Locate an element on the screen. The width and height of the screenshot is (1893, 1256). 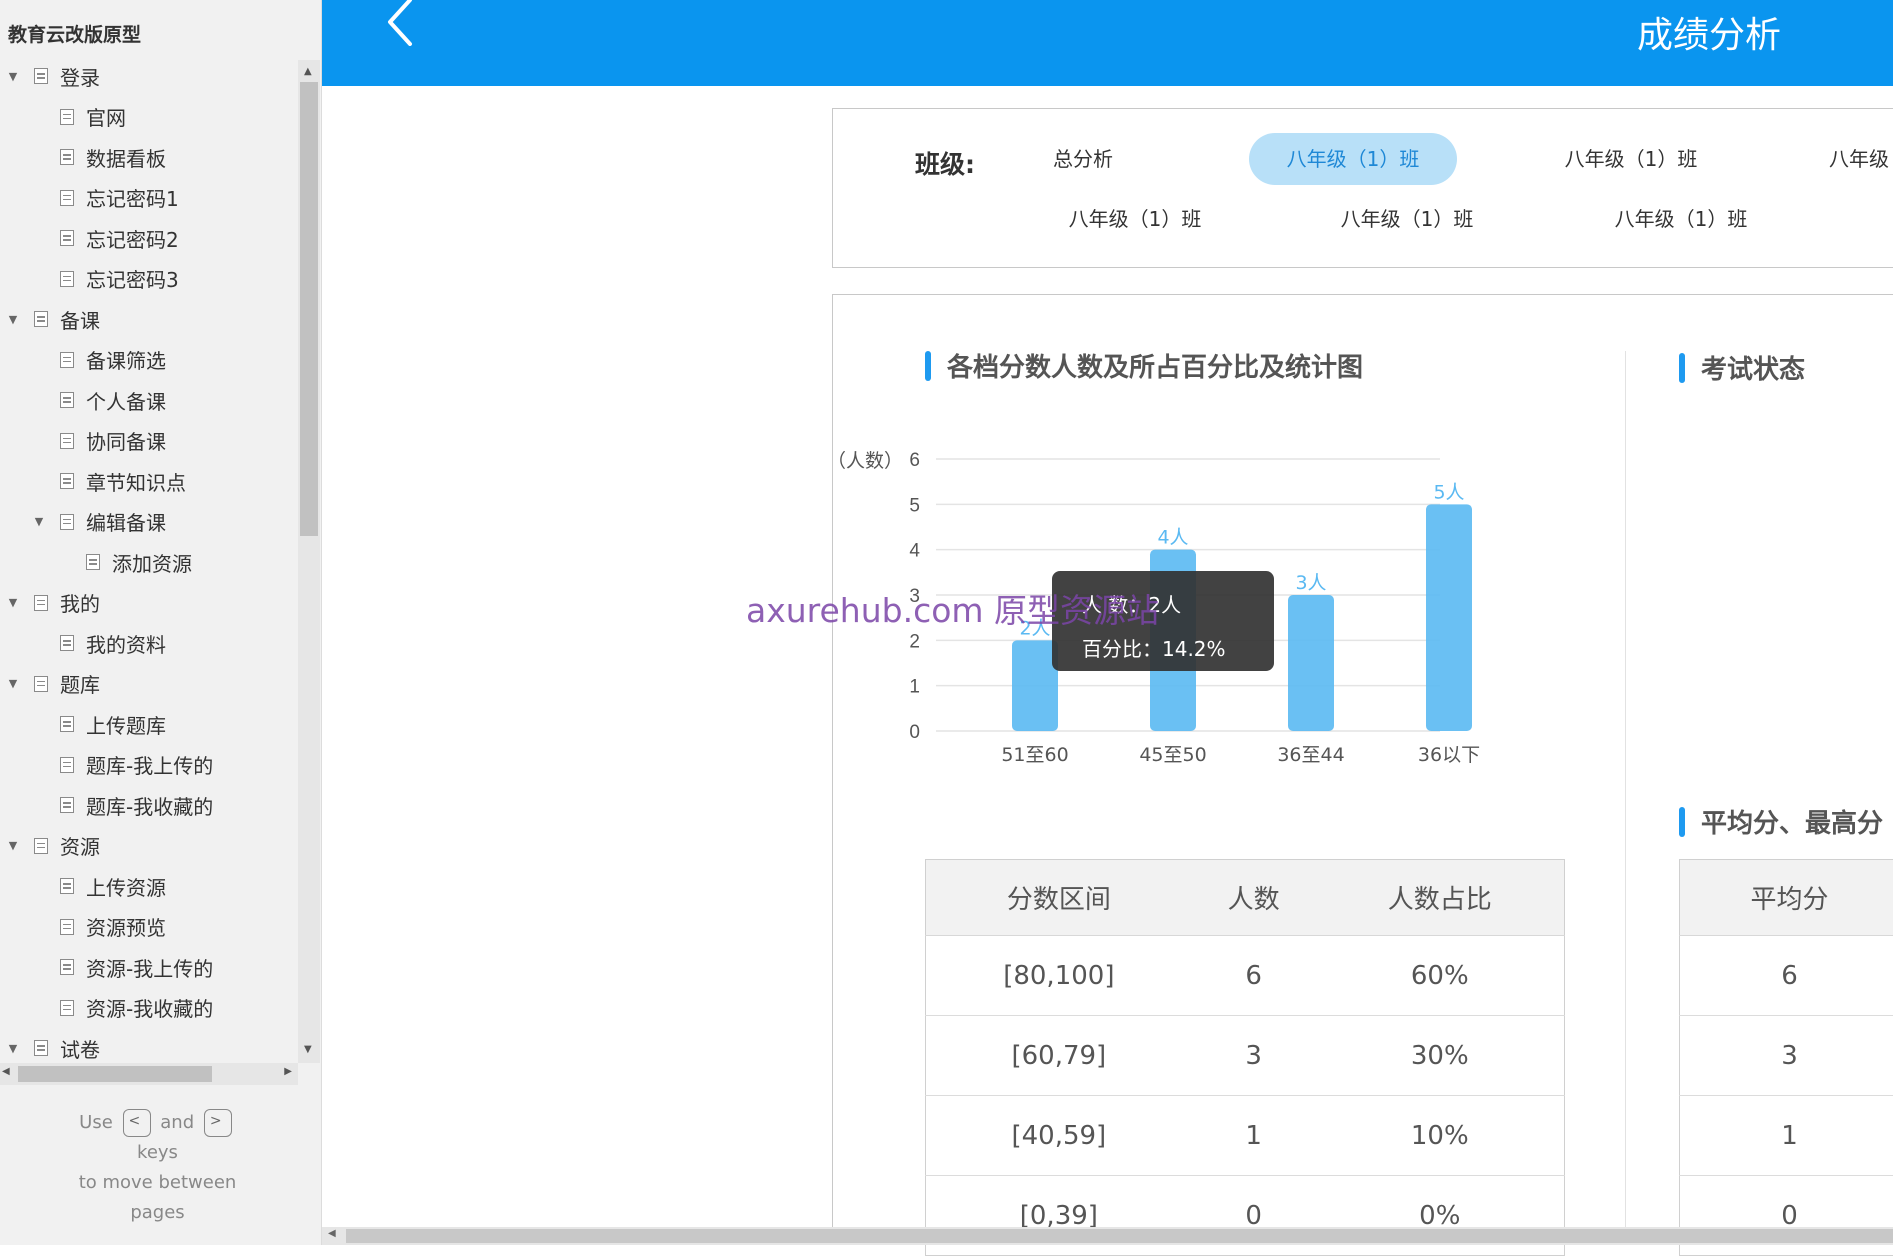
tree-item-label: 资源 is located at coordinates (80, 845).